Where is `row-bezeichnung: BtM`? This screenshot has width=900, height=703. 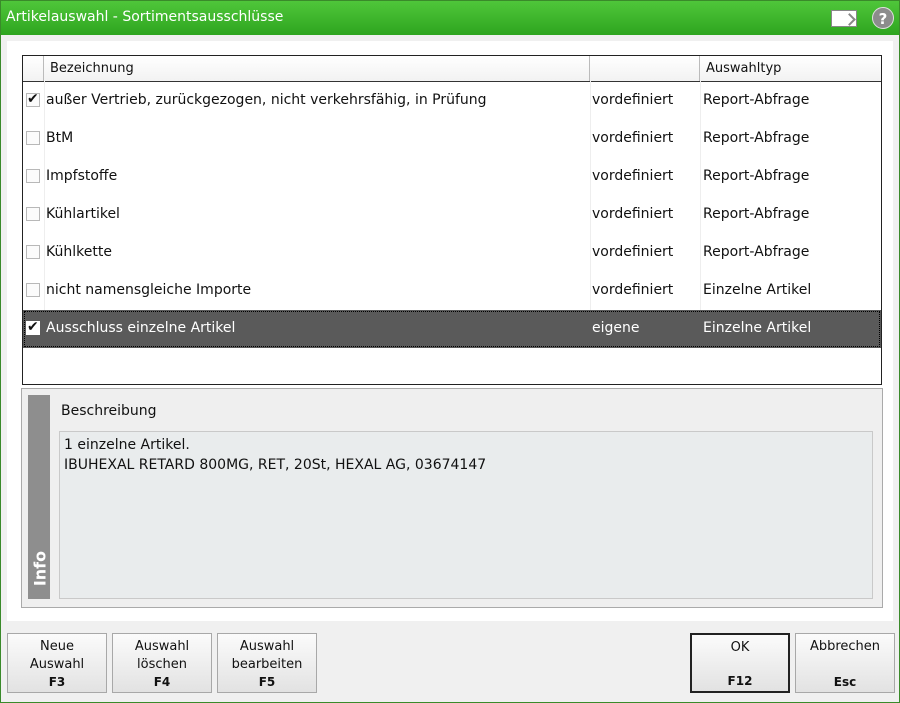 row-bezeichnung: BtM is located at coordinates (60, 138).